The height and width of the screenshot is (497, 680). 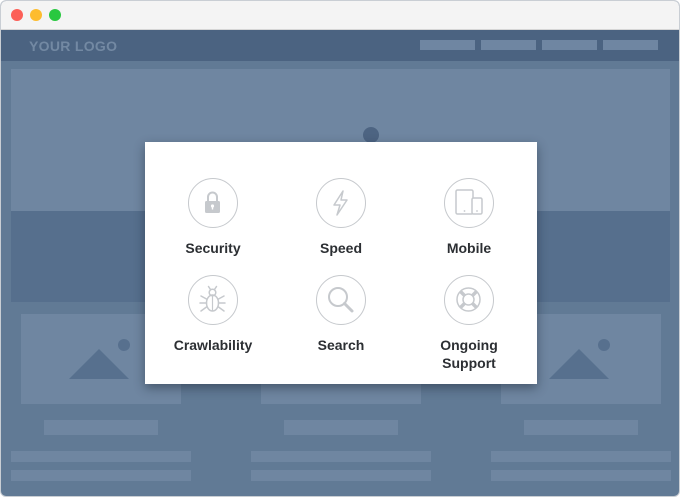 What do you see at coordinates (469, 203) in the screenshot?
I see `devices-icon` at bounding box center [469, 203].